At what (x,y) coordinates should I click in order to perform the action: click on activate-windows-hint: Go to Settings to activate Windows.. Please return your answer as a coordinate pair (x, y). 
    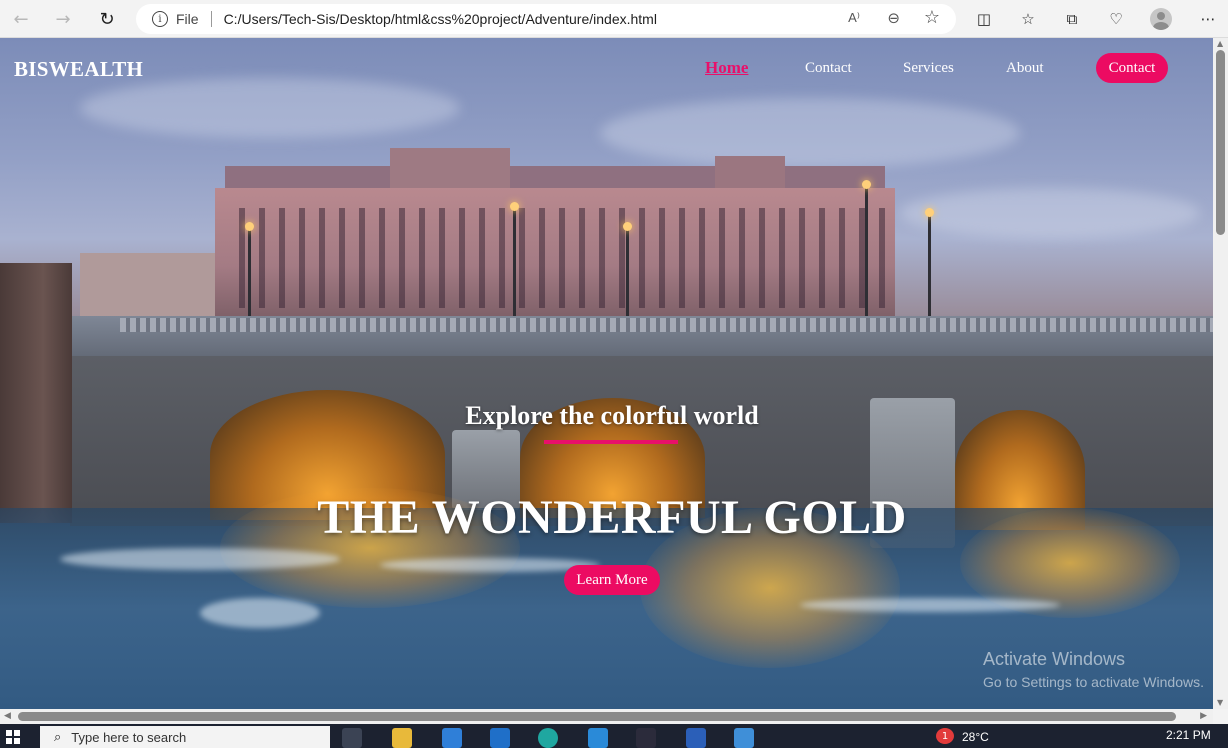
    Looking at the image, I should click on (1093, 682).